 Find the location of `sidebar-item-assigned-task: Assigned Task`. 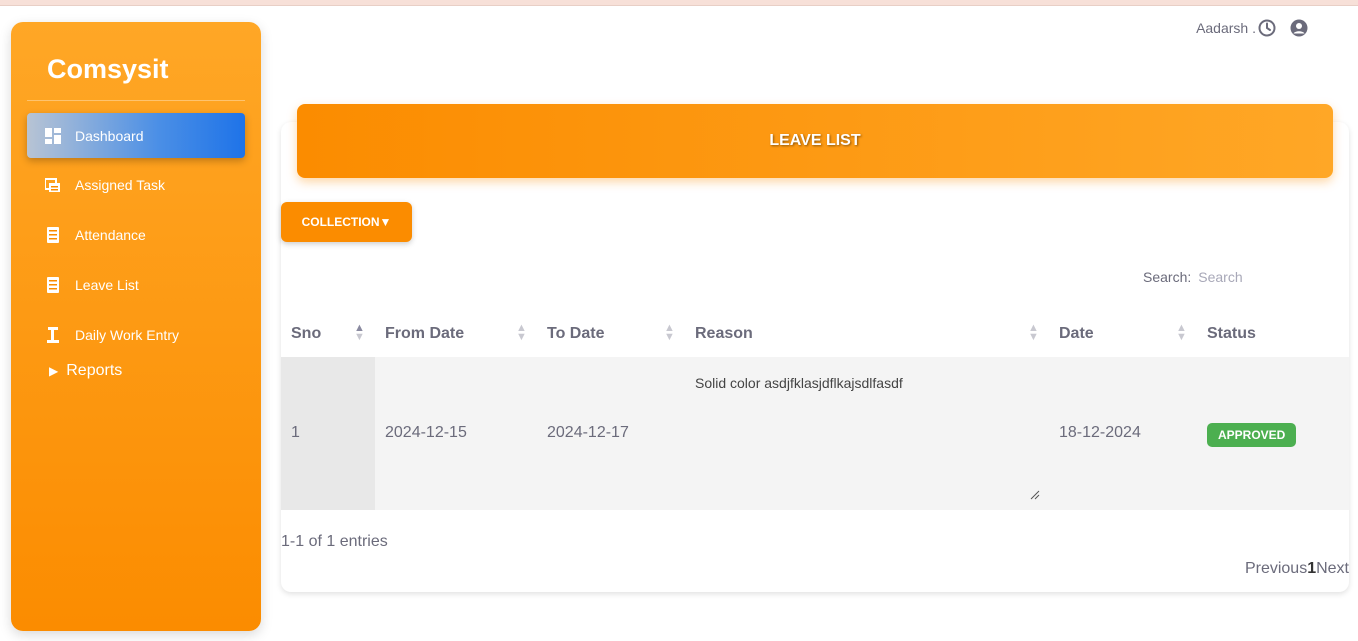

sidebar-item-assigned-task: Assigned Task is located at coordinates (136, 184).